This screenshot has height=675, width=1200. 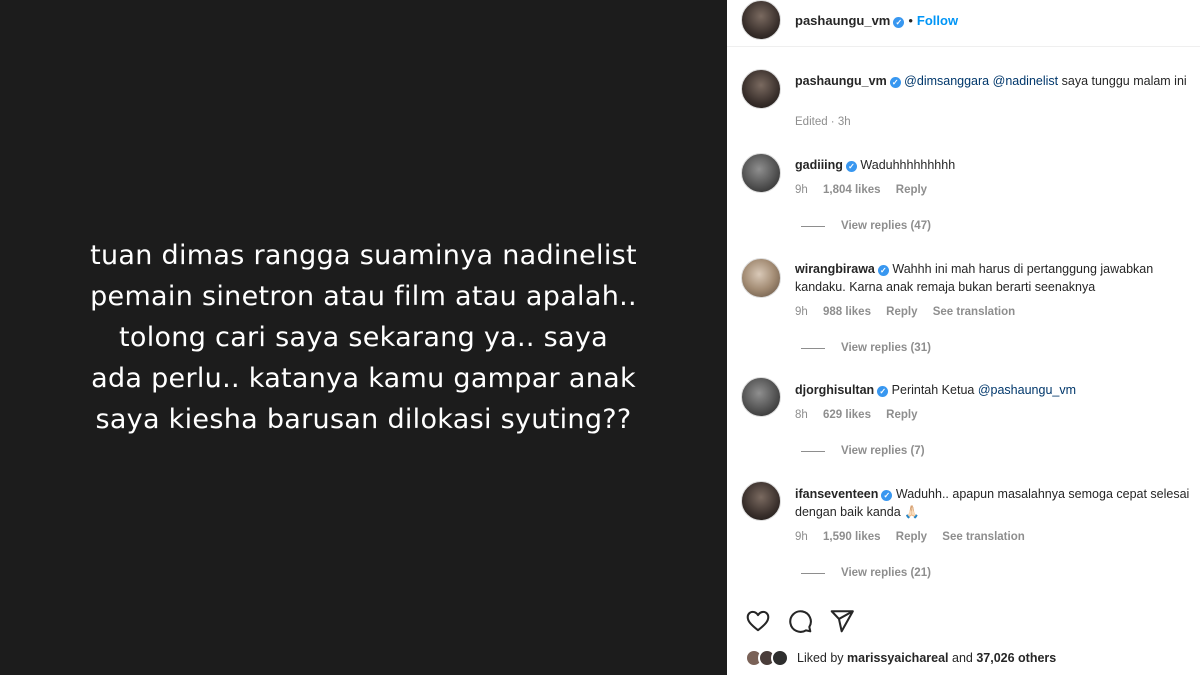 I want to click on comment-meta: 9h 988 likes Reply See translation, so click(x=911, y=312).